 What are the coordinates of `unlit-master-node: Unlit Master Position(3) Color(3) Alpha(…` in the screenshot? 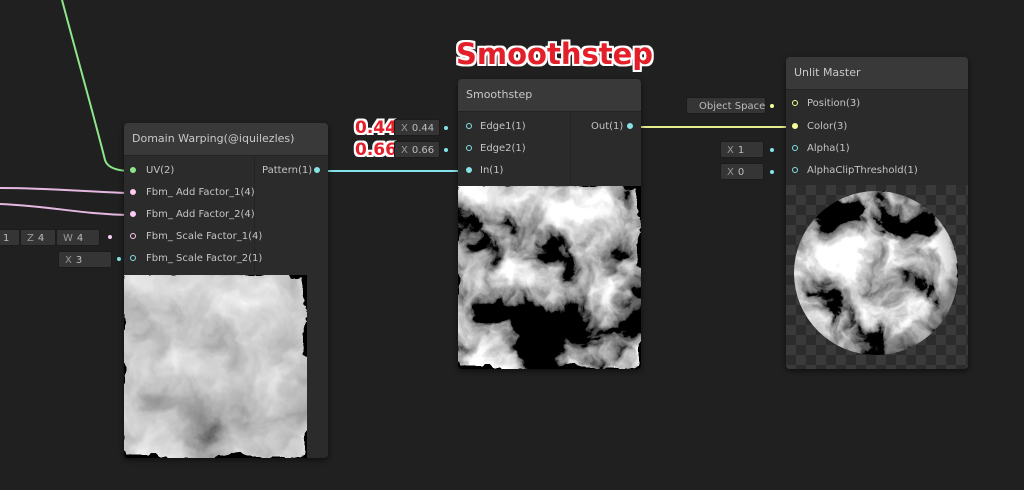 It's located at (877, 213).